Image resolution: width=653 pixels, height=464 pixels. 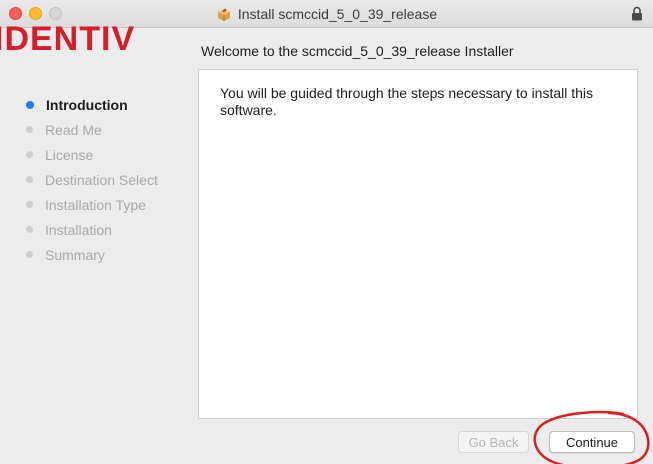 I want to click on annotation-circle-highlight, so click(x=591, y=437).